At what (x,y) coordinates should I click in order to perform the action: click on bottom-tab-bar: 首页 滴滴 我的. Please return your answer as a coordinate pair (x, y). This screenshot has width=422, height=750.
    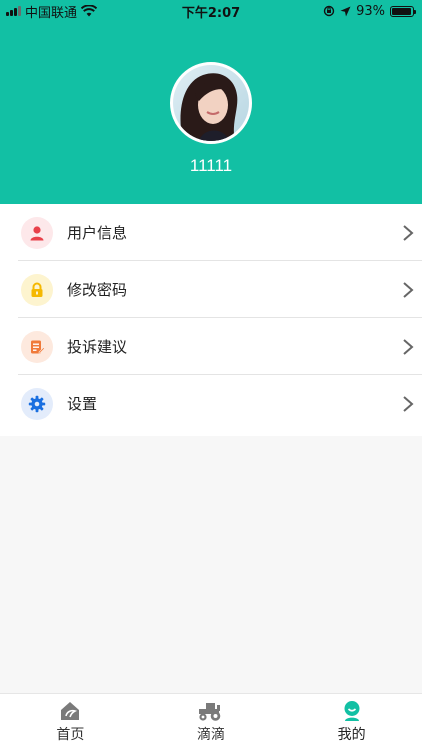
    Looking at the image, I should click on (211, 721).